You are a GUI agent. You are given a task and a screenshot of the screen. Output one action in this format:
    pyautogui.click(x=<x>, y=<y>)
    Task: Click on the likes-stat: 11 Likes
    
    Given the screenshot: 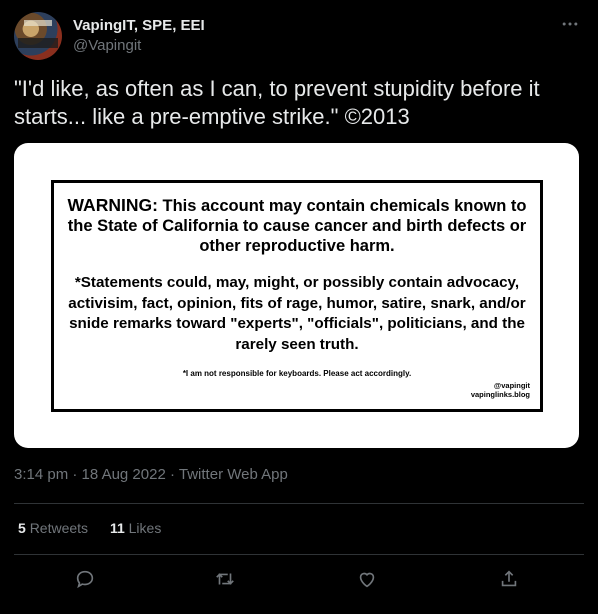 What is the action you would take?
    pyautogui.click(x=135, y=528)
    